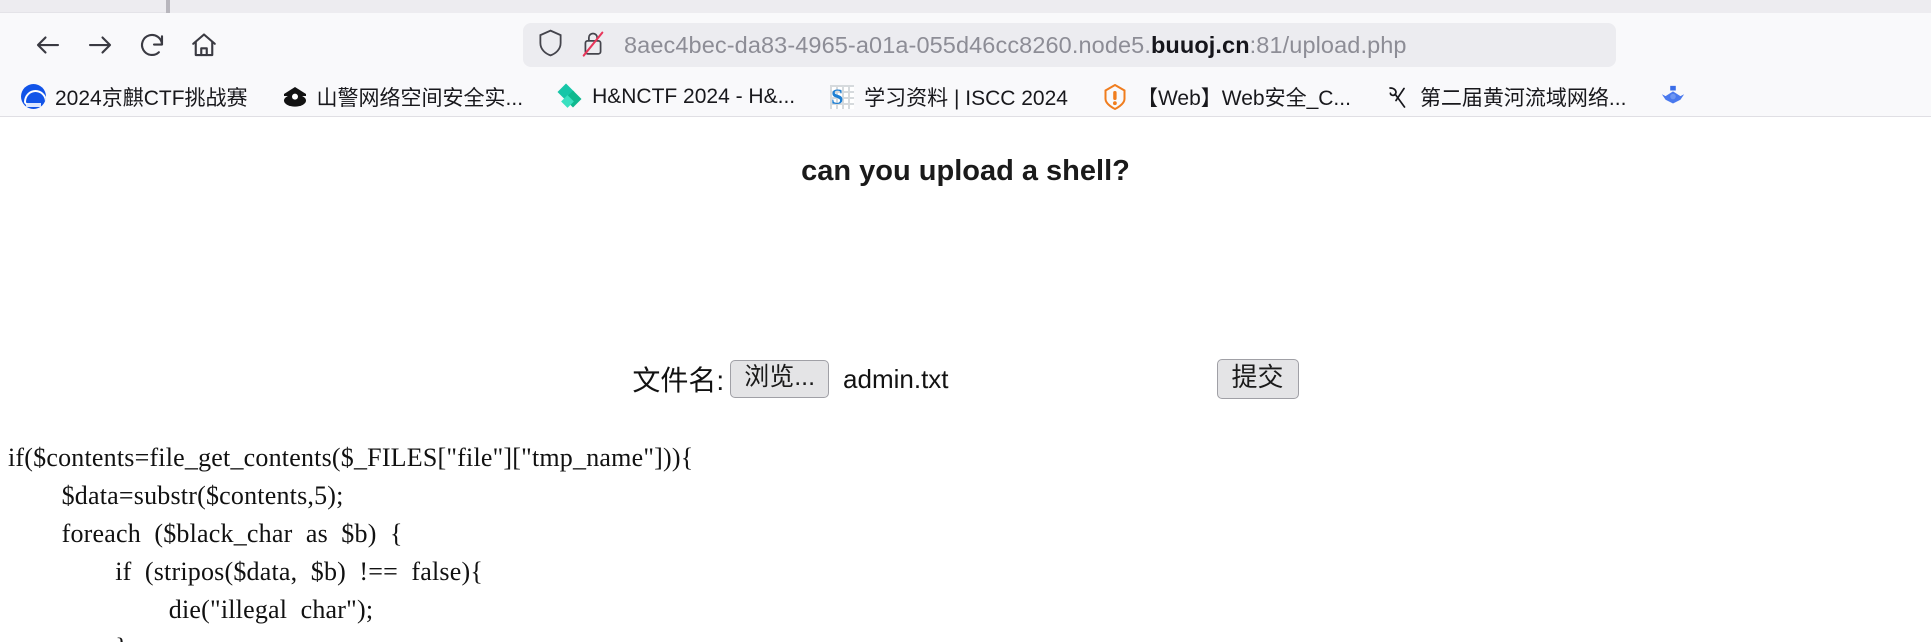 The image size is (1931, 642). What do you see at coordinates (965, 171) in the screenshot?
I see `page-title: can you upload a shell?` at bounding box center [965, 171].